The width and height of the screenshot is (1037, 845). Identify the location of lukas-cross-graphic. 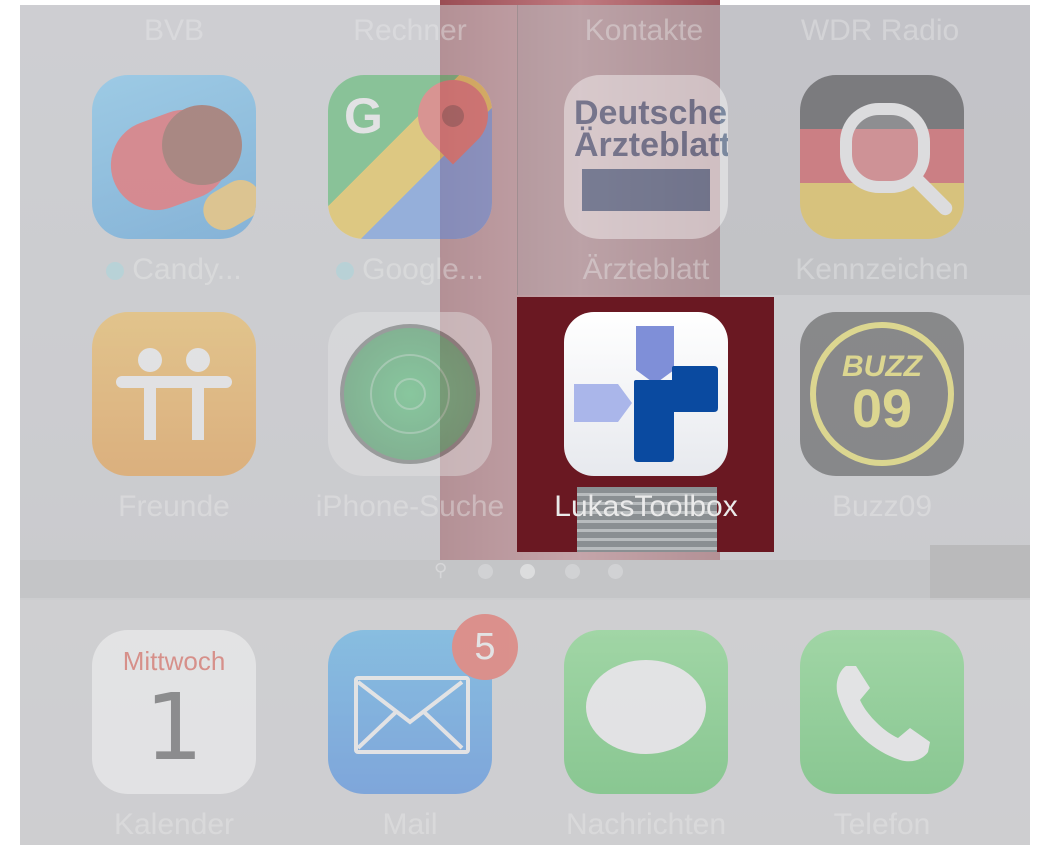
(646, 394).